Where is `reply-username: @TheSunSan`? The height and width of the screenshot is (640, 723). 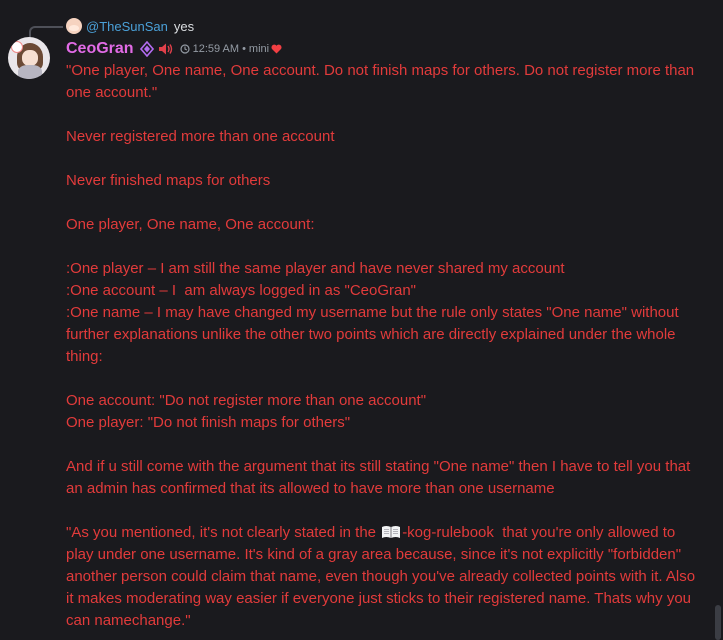 reply-username: @TheSunSan is located at coordinates (127, 26).